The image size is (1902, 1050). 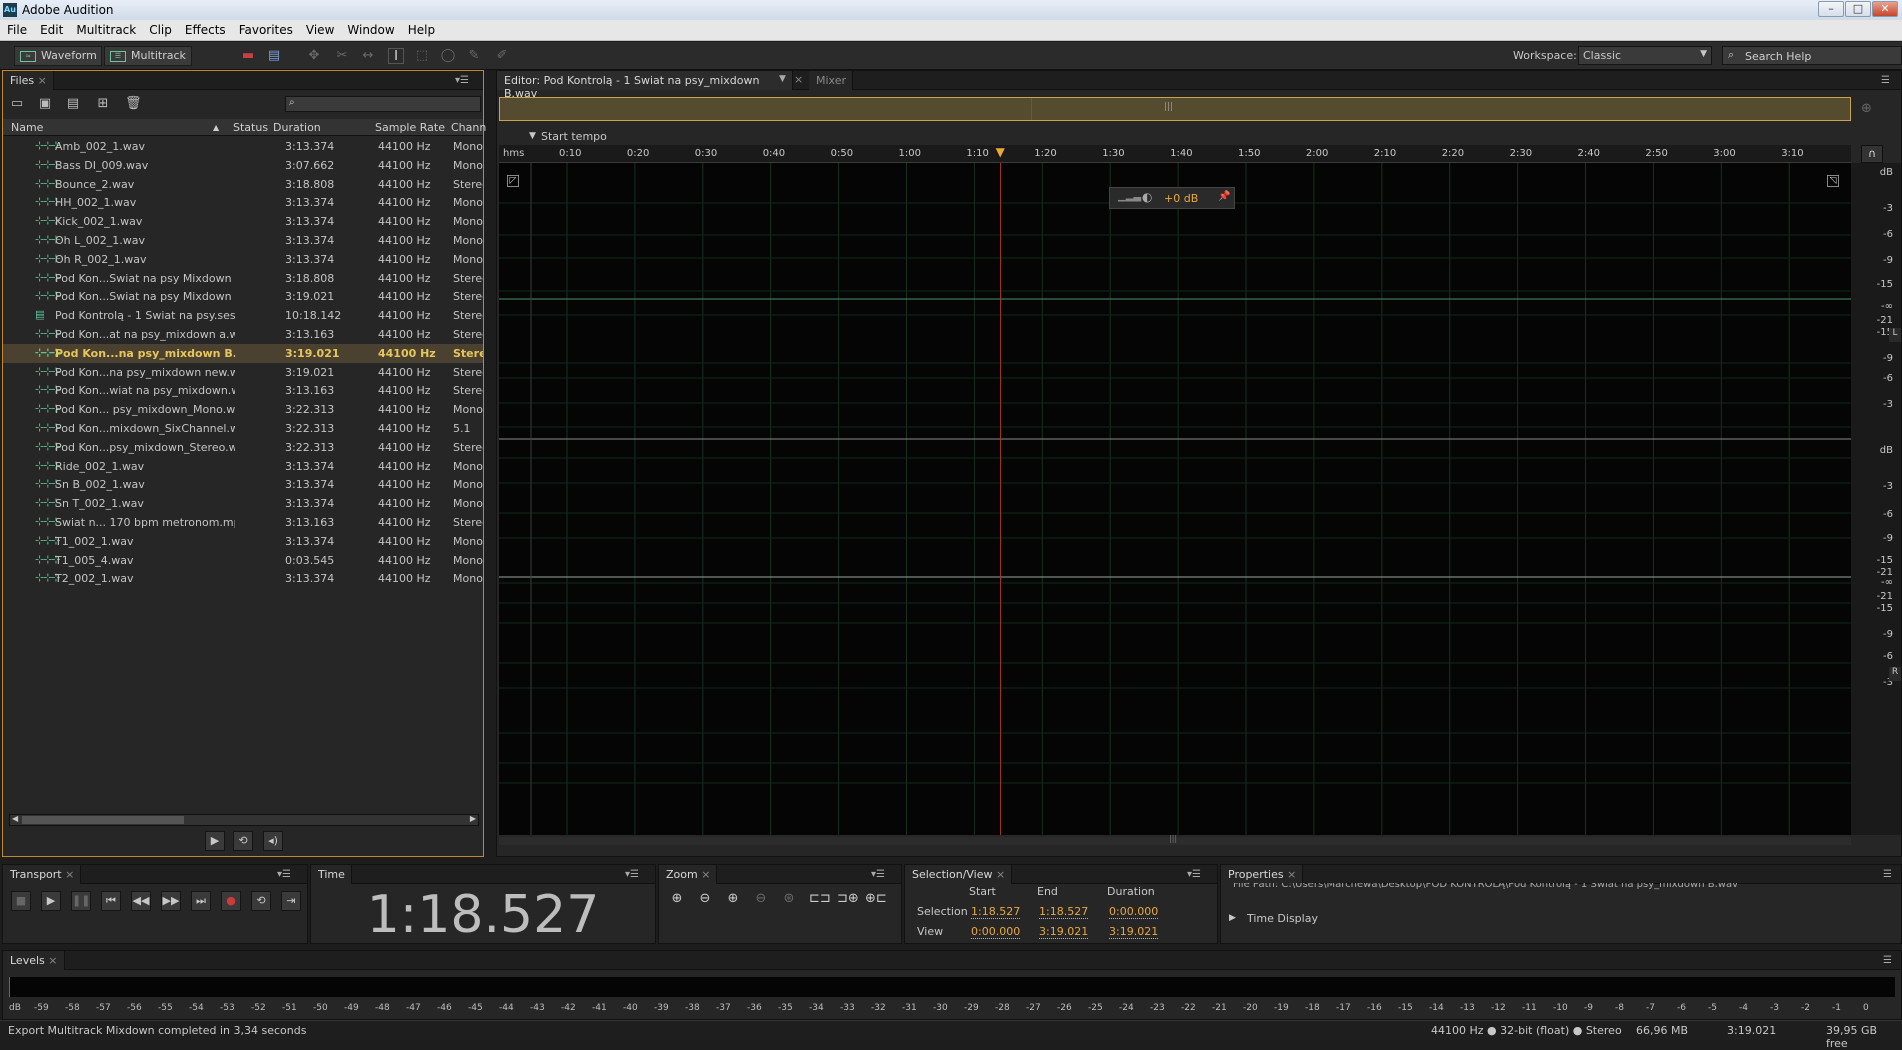 I want to click on tab-time: Time, so click(x=331, y=874).